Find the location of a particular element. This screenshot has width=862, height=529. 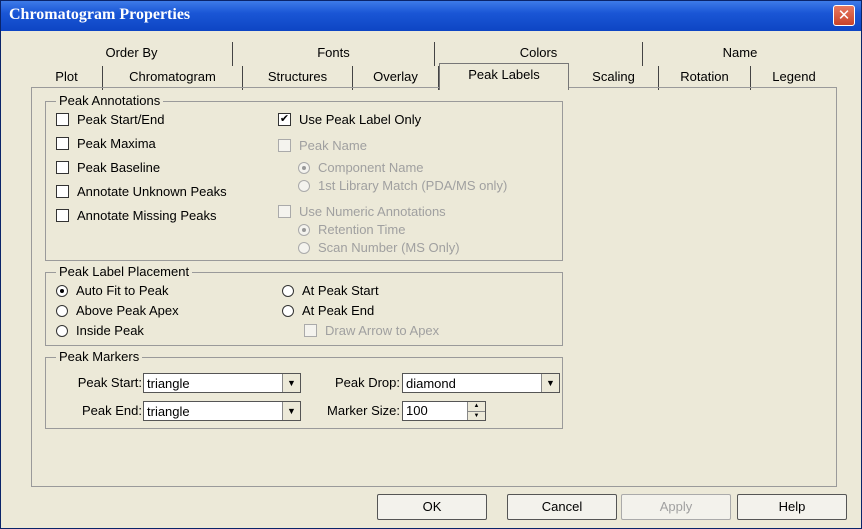

select-value: diamond is located at coordinates (431, 383).